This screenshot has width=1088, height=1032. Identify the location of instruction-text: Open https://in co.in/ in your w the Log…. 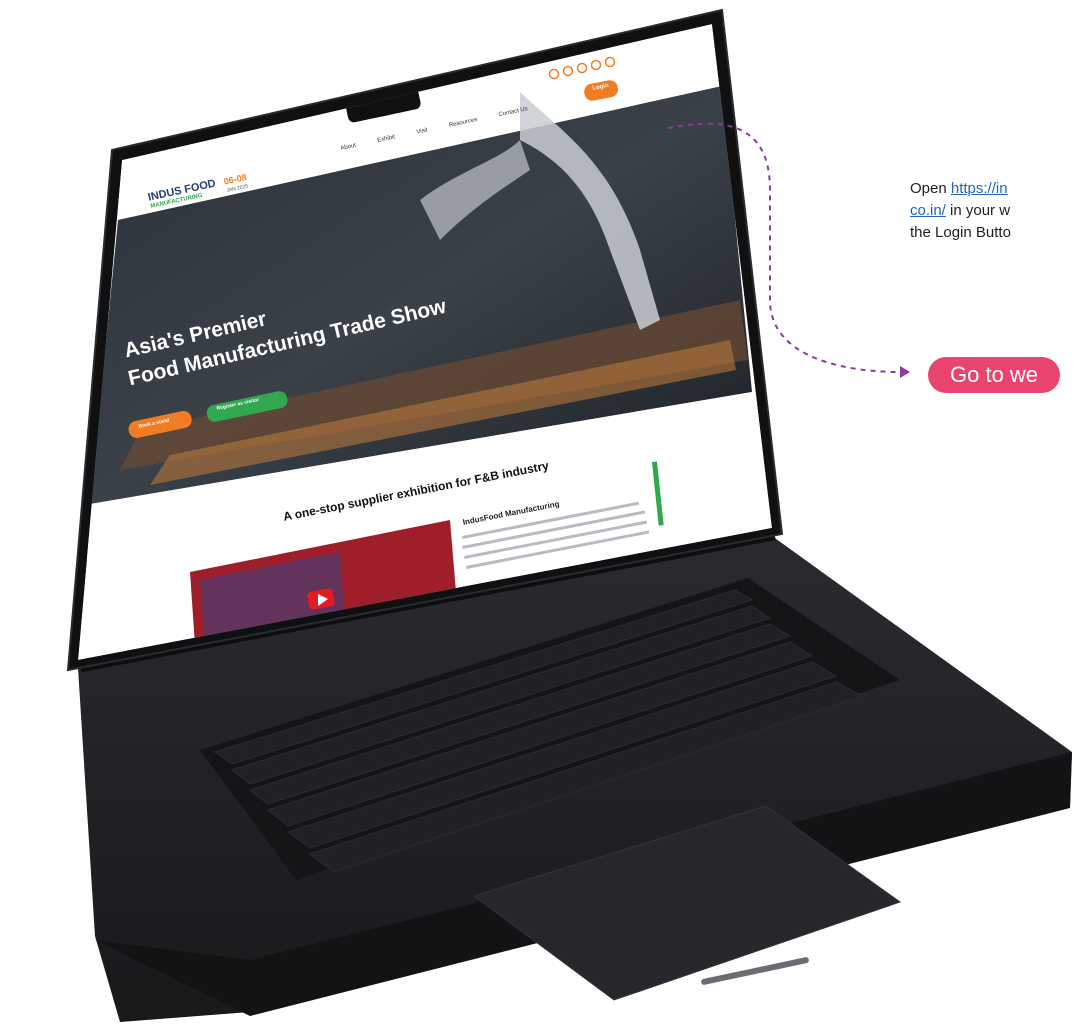
(999, 211).